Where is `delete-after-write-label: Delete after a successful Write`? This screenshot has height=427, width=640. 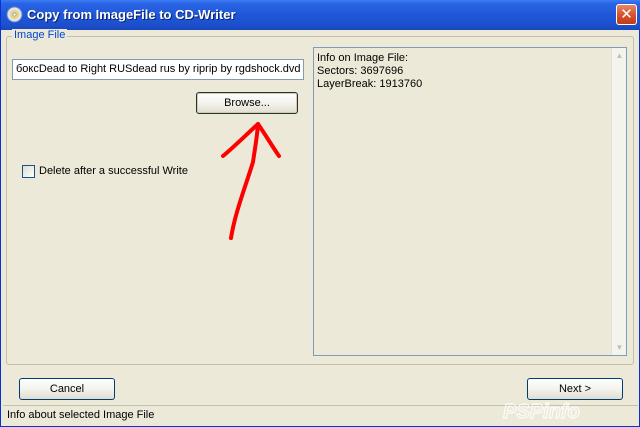
delete-after-write-label: Delete after a successful Write is located at coordinates (113, 171).